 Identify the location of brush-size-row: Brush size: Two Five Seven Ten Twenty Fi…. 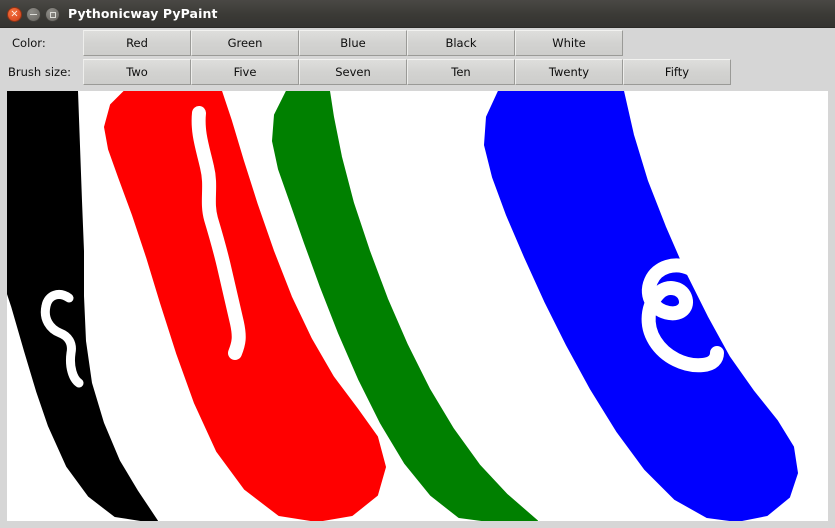
(417, 72).